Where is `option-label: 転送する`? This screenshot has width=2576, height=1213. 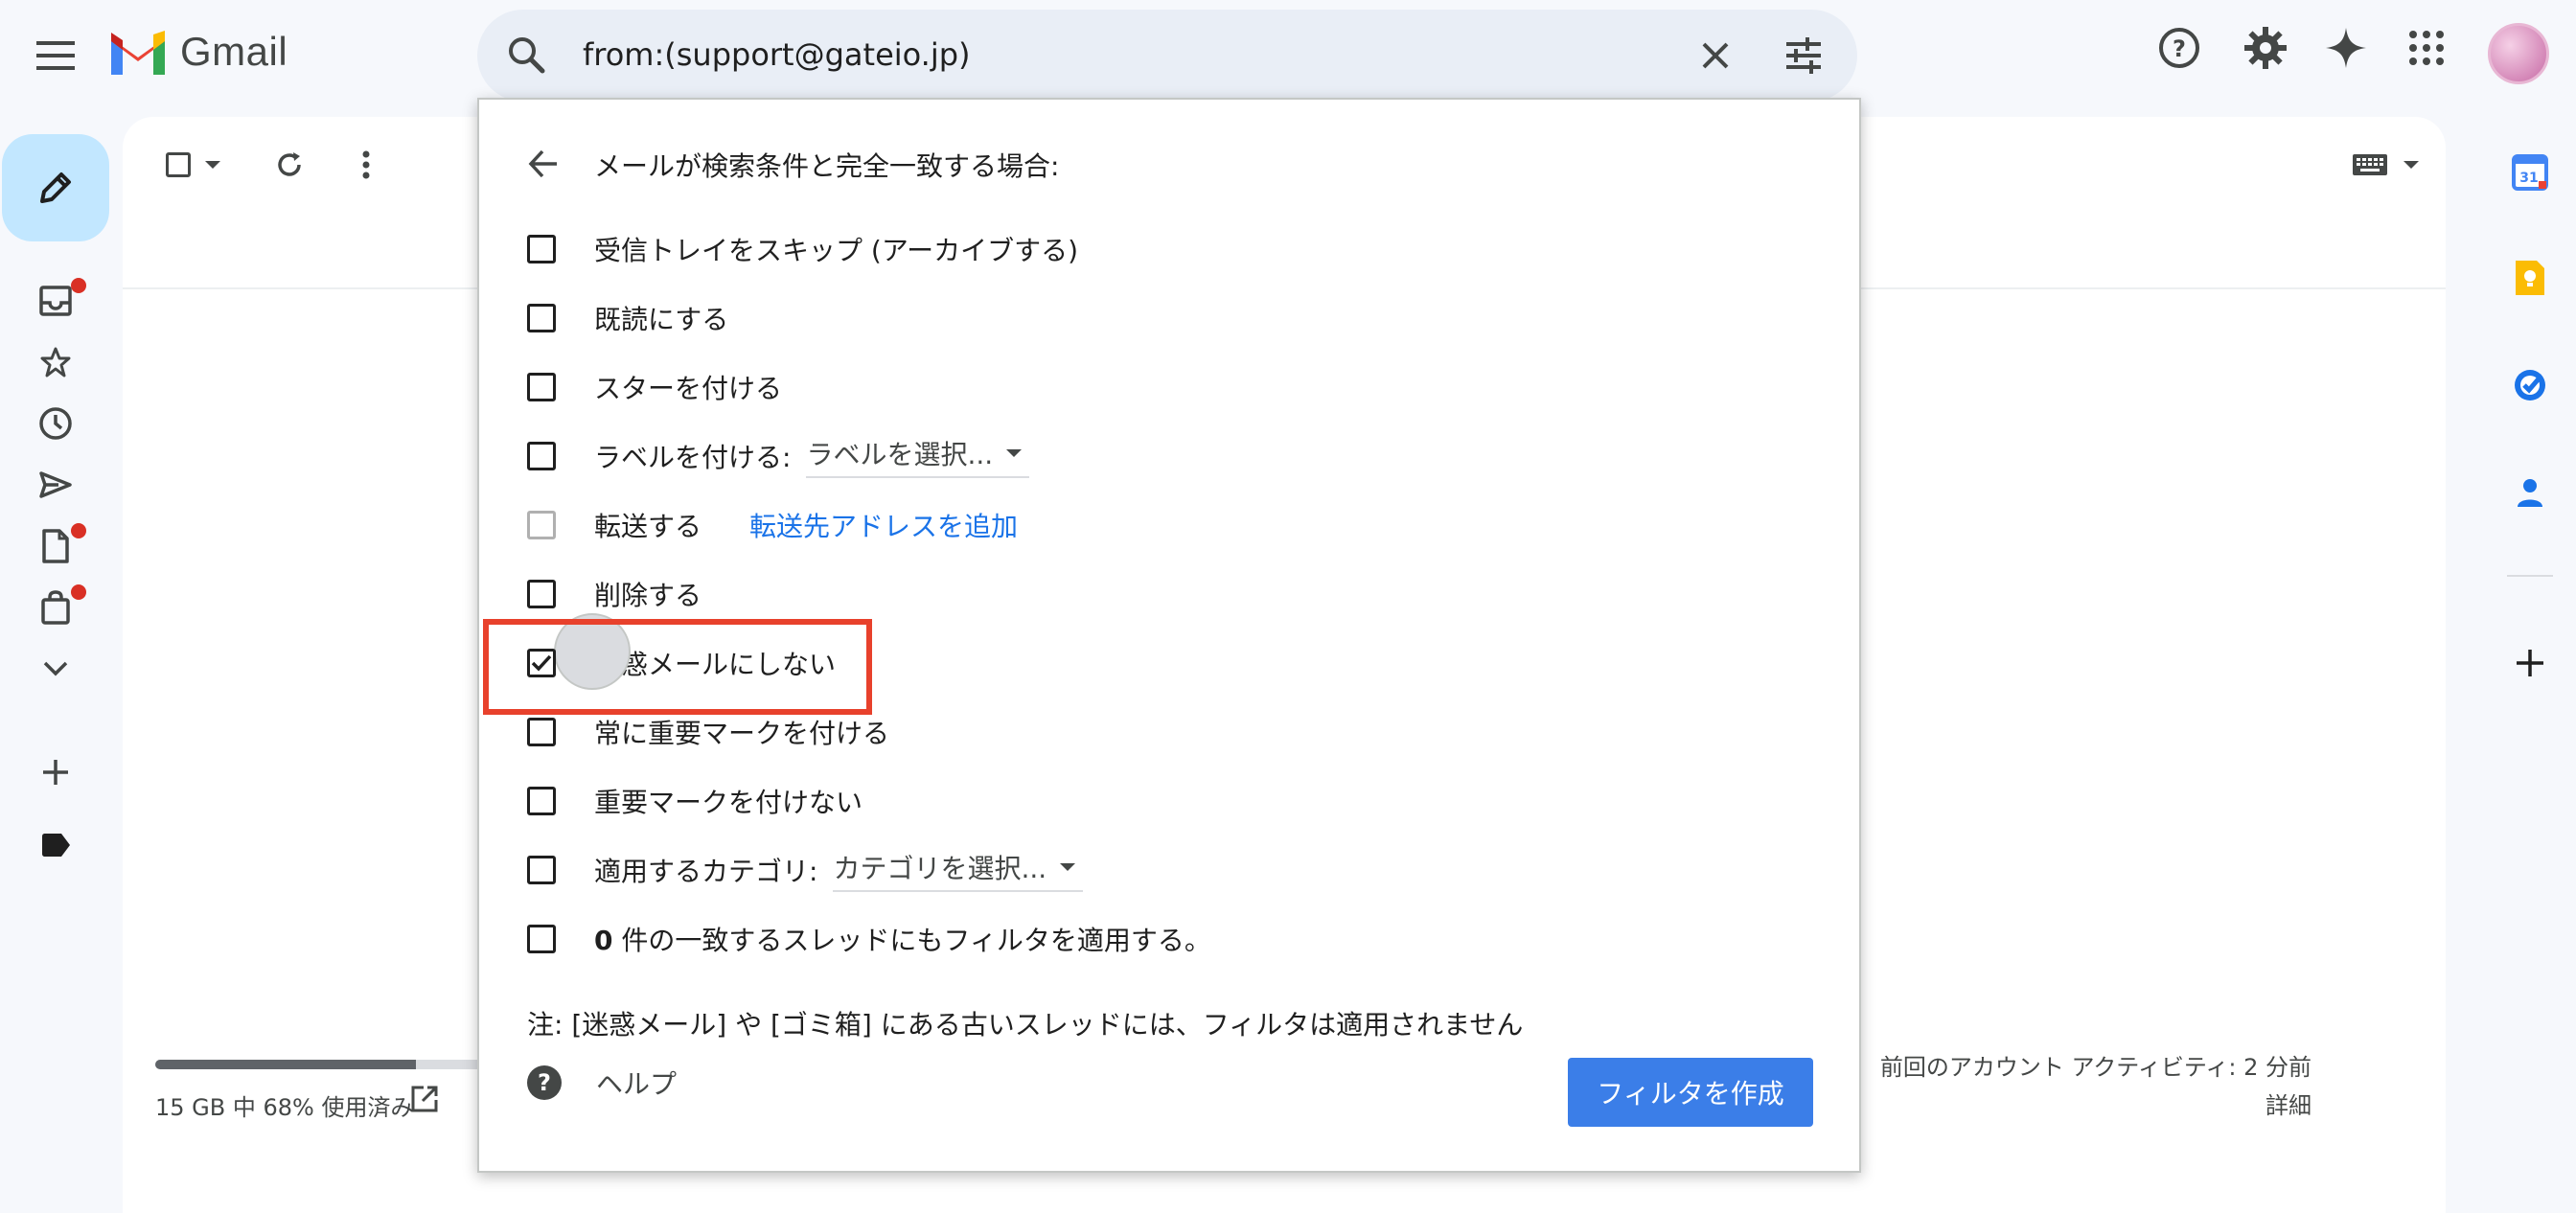
option-label: 転送する is located at coordinates (648, 526).